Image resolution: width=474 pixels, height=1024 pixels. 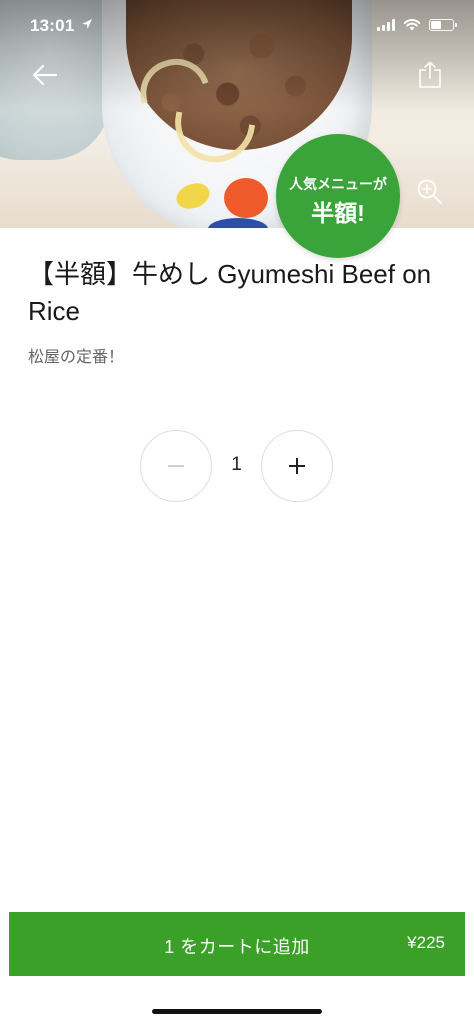 I want to click on back-arrow-icon, so click(x=45, y=75).